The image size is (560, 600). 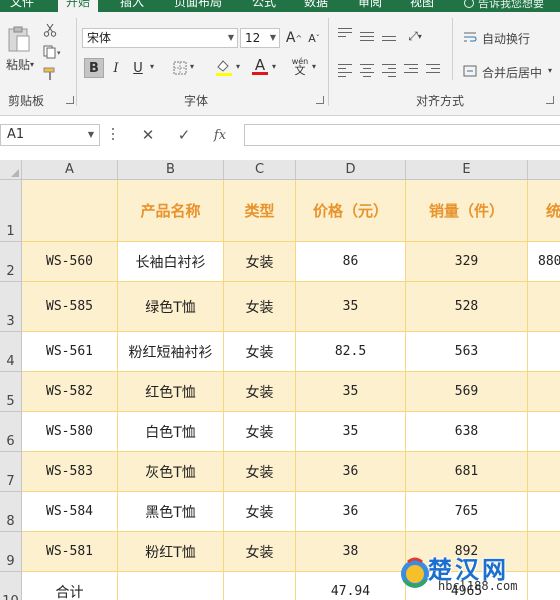 I want to click on italic-button: I, so click(x=116, y=68).